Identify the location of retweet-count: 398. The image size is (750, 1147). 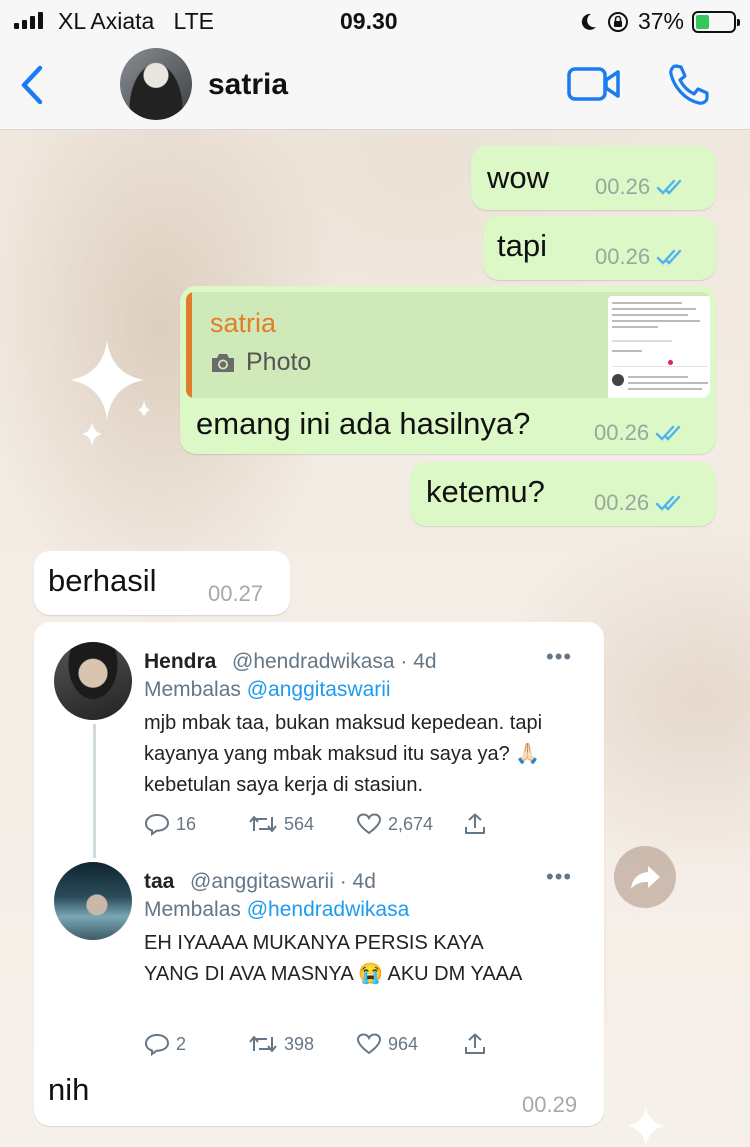
(302, 1044).